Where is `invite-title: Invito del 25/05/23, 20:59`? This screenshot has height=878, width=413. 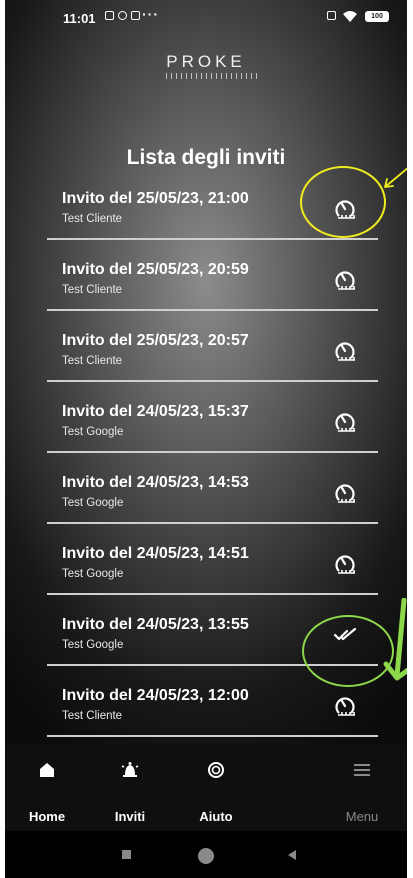
invite-title: Invito del 25/05/23, 20:59 is located at coordinates (155, 269).